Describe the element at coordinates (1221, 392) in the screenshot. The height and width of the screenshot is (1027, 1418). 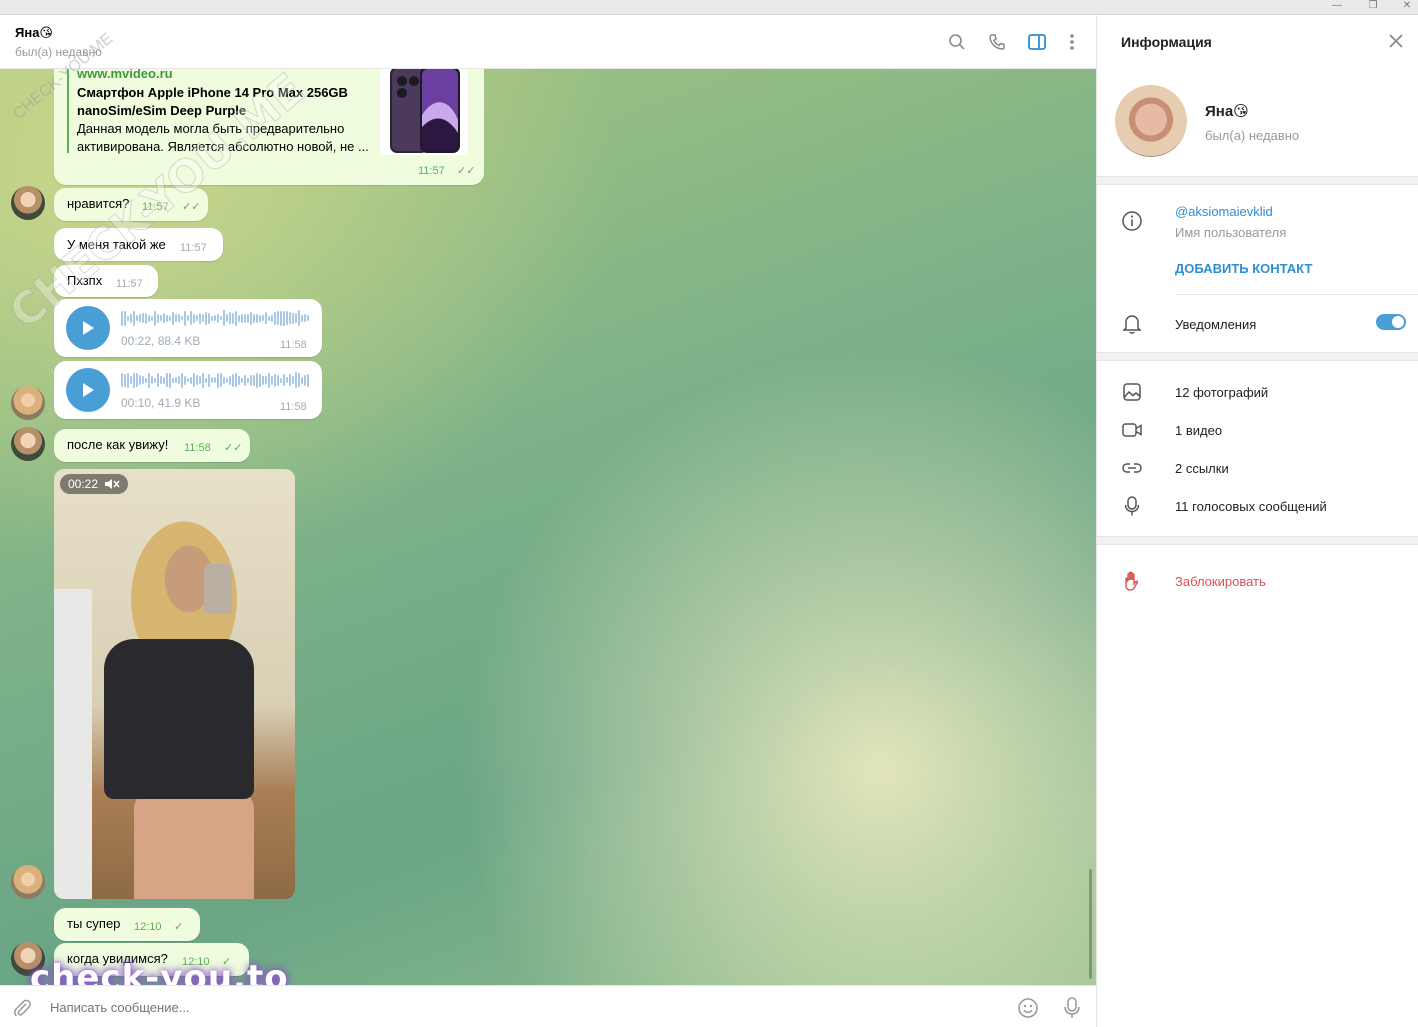
I see `media-photos: 12 фотографий` at that location.